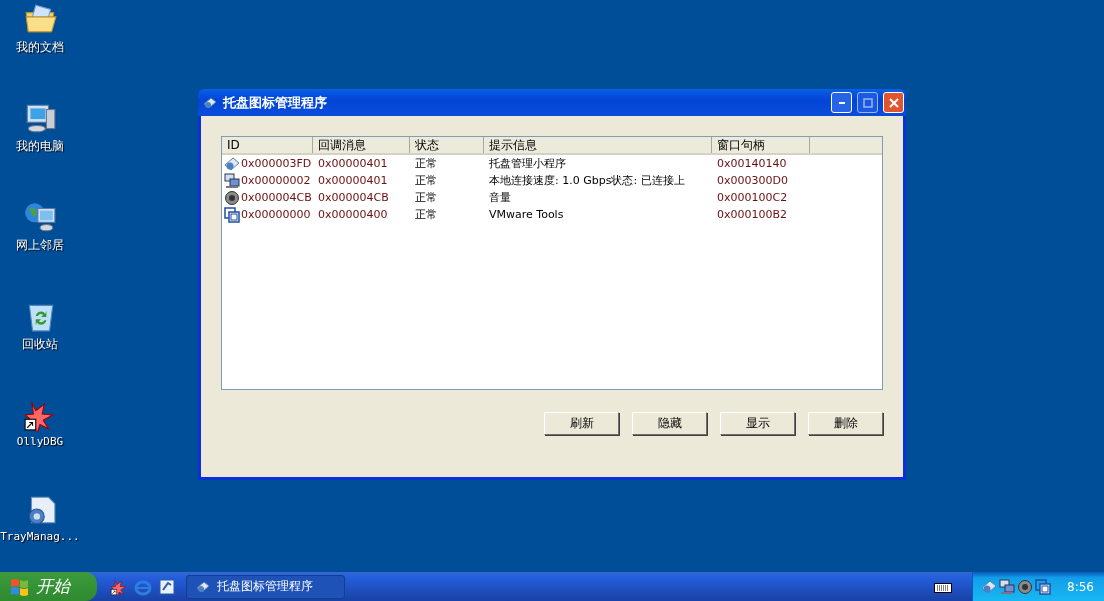 The image size is (1104, 601). Describe the element at coordinates (40, 217) in the screenshot. I see `network-computer-icon` at that location.